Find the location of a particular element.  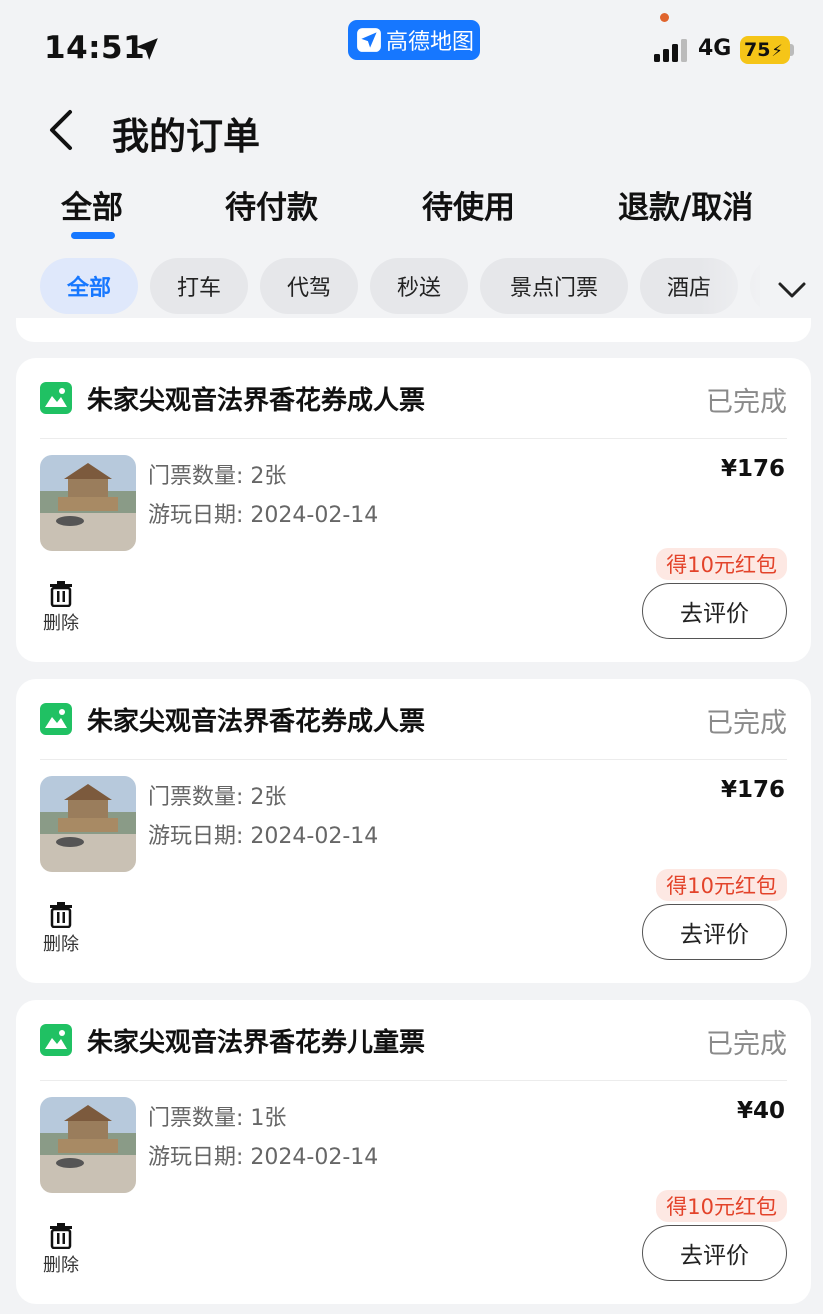

tab-all: 全部 is located at coordinates (92, 204).